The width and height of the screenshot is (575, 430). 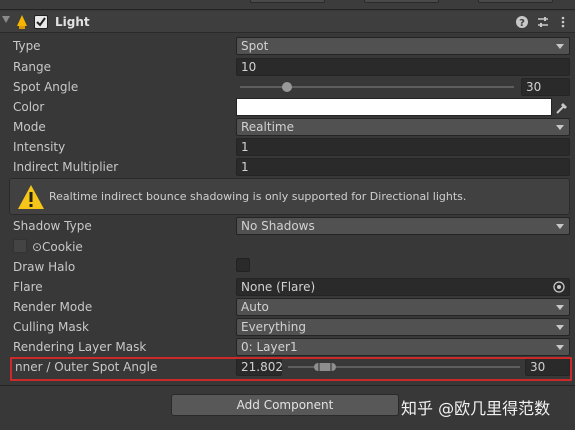 I want to click on rendering-layer-mask-row: Rendering Layer Mask 0: Layer1, so click(x=287, y=347).